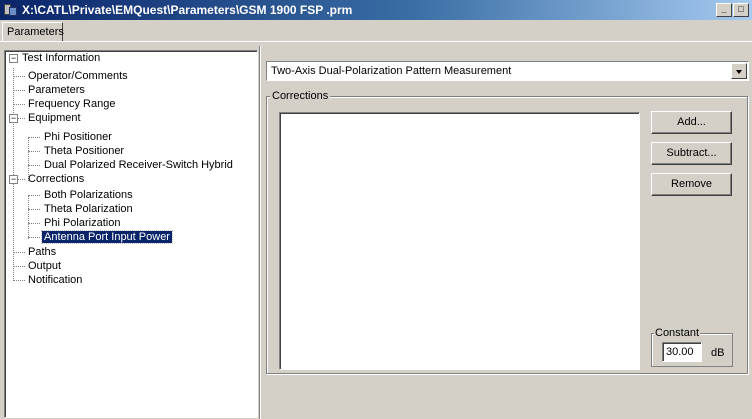 Image resolution: width=752 pixels, height=419 pixels. What do you see at coordinates (71, 104) in the screenshot?
I see `tree-item-frequency-range: Frequency Range` at bounding box center [71, 104].